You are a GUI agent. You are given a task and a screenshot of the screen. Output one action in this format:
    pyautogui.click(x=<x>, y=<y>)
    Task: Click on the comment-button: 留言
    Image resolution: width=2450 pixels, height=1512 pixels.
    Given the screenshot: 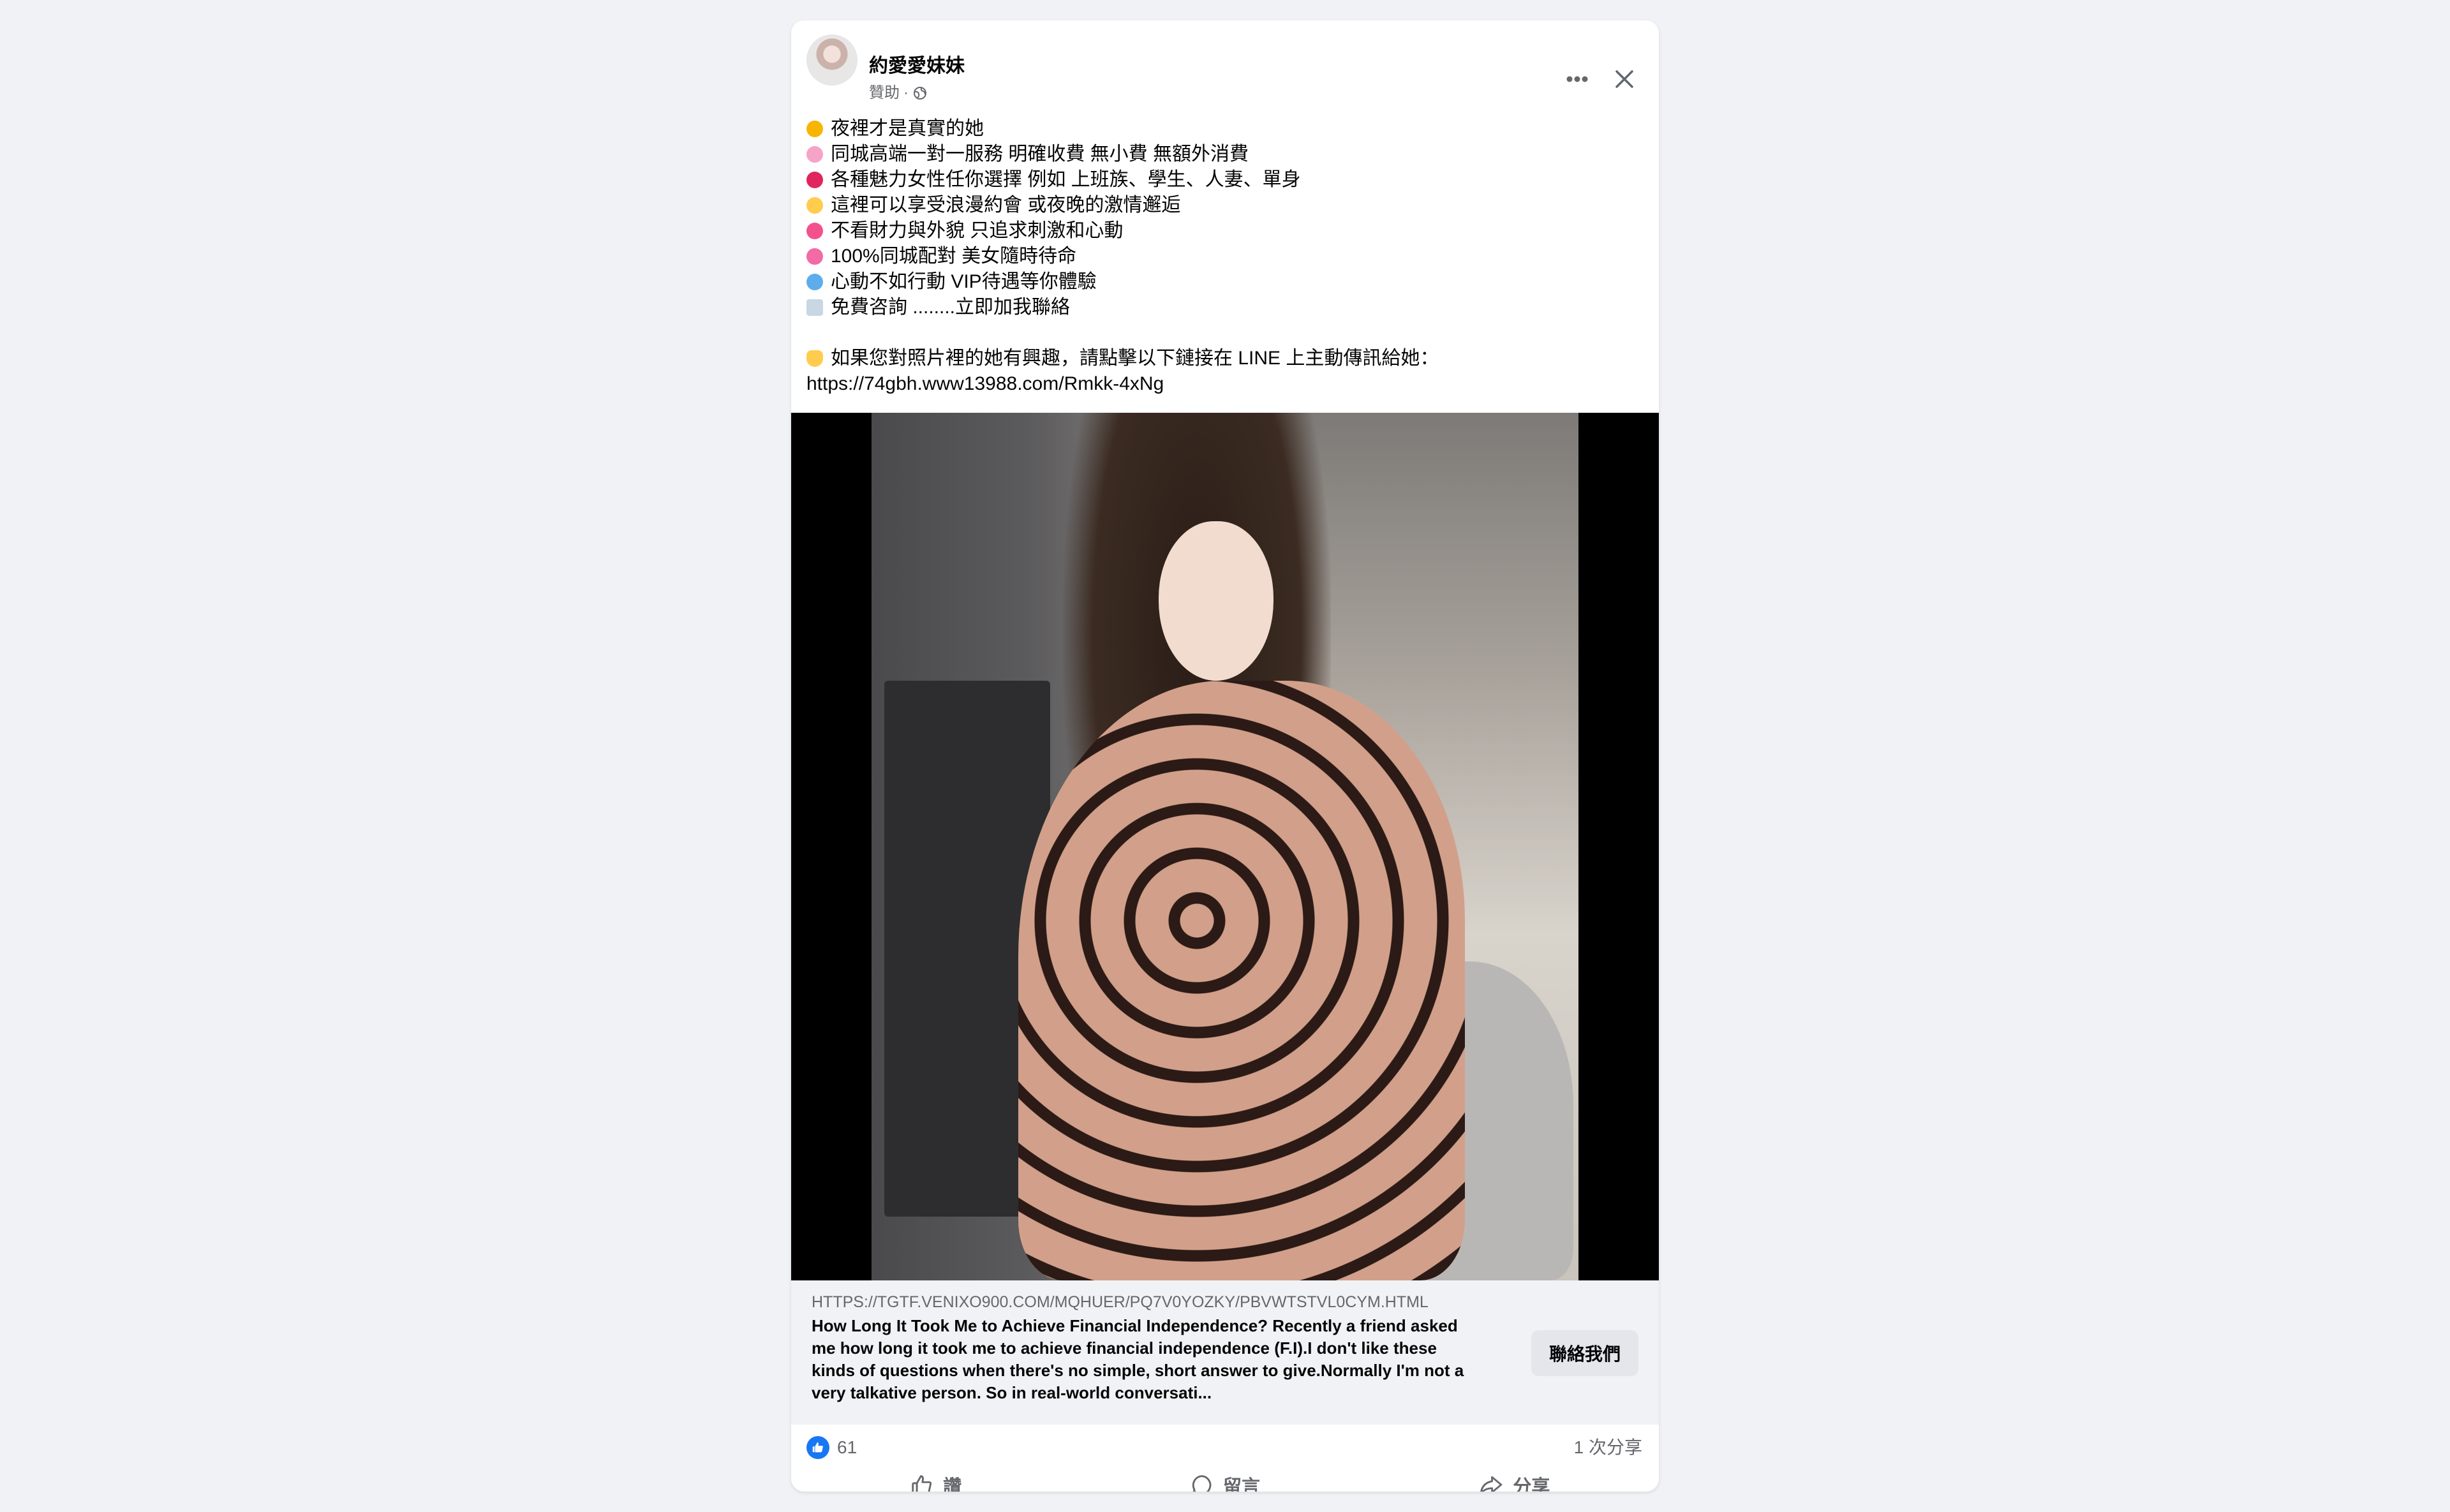 What is the action you would take?
    pyautogui.click(x=1224, y=1478)
    